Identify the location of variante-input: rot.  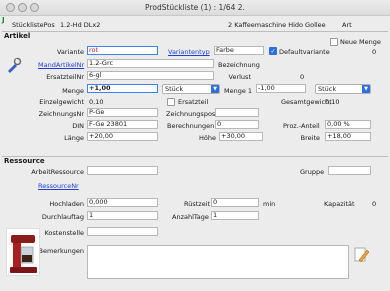
(122, 50).